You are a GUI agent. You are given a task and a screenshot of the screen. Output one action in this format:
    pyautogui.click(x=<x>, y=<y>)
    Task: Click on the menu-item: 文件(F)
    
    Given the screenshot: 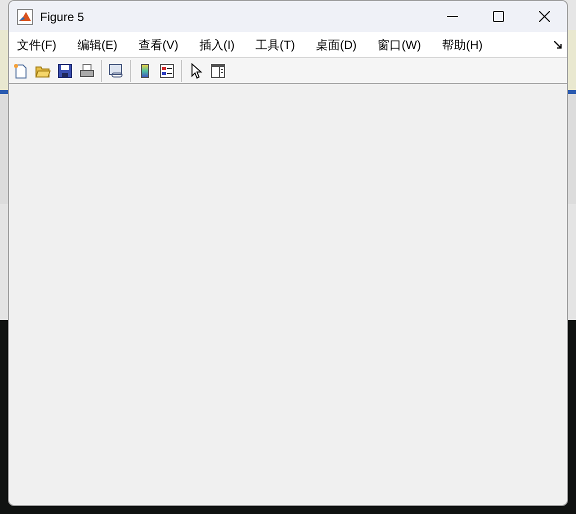 What is the action you would take?
    pyautogui.click(x=37, y=45)
    